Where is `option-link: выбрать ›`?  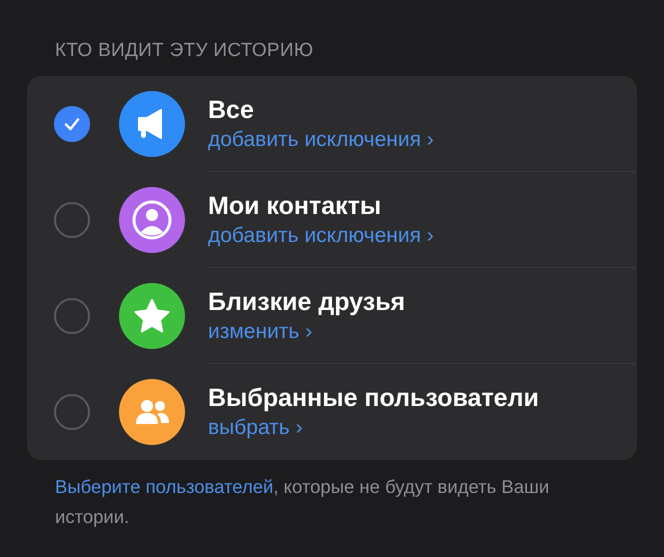 option-link: выбрать › is located at coordinates (255, 428).